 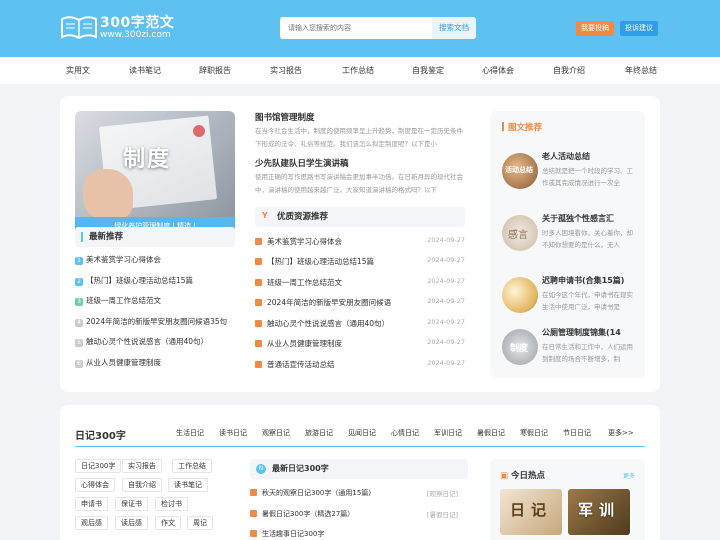 I want to click on featured-thumb, so click(x=520, y=295).